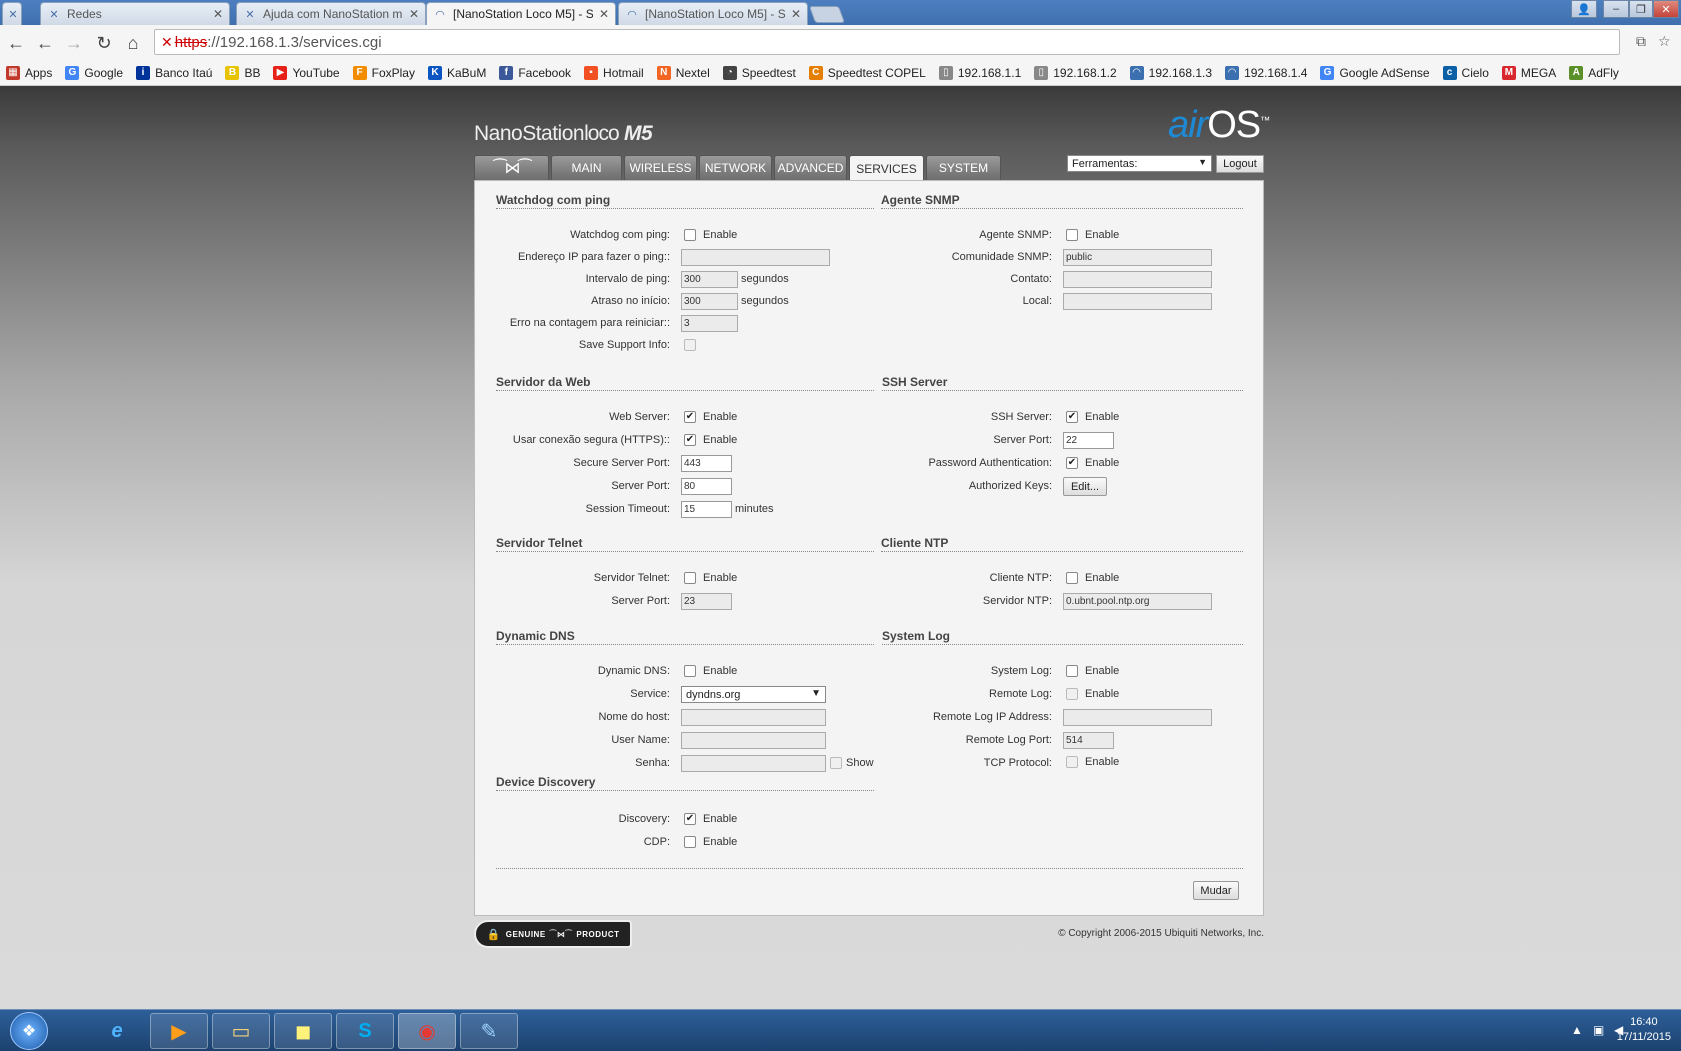  Describe the element at coordinates (887, 42) in the screenshot. I see `address-bar: ✕ https ://192.168.1.3/services.cgi` at that location.